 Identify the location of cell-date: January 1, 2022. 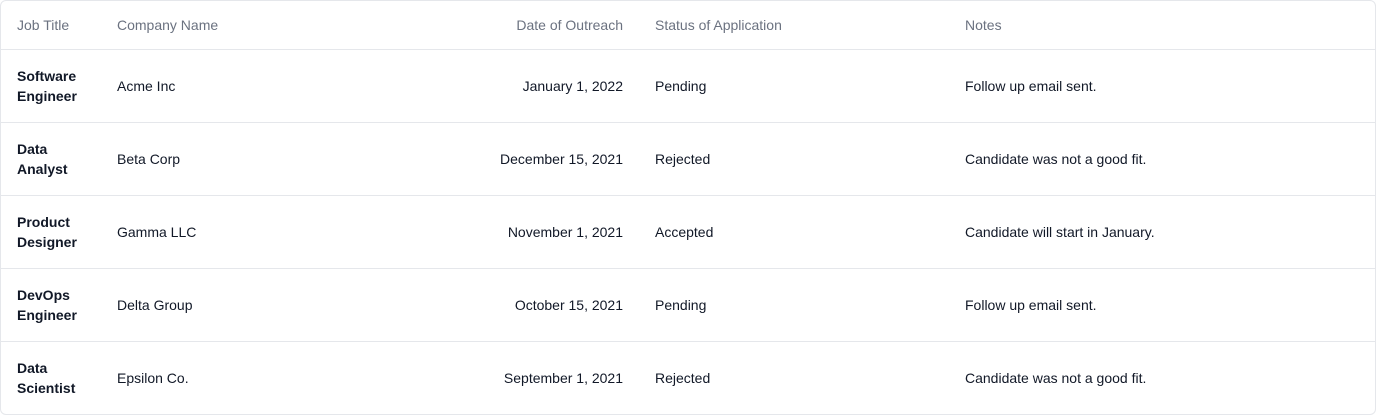
(572, 85).